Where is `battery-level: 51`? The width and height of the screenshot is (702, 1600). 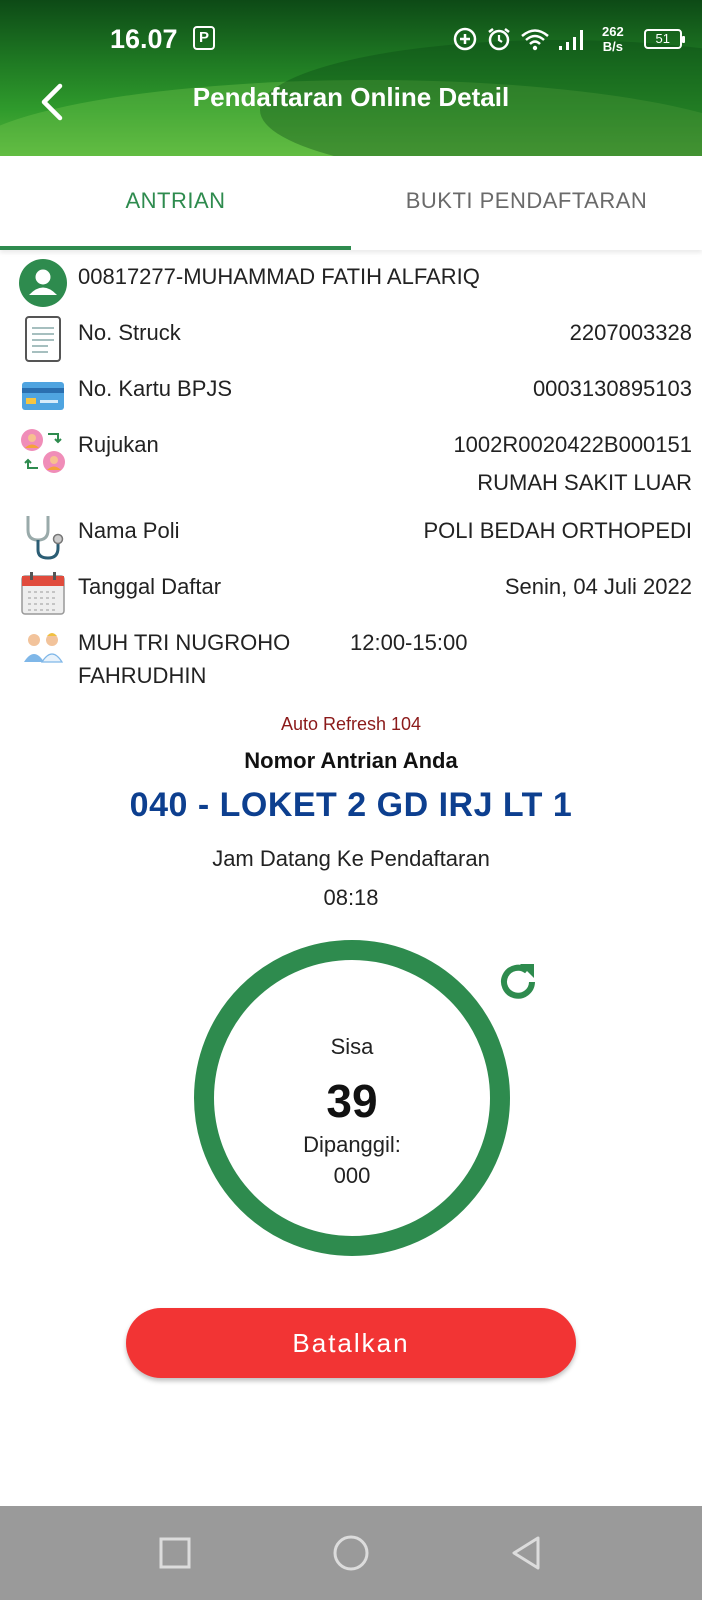
battery-level: 51 is located at coordinates (662, 38).